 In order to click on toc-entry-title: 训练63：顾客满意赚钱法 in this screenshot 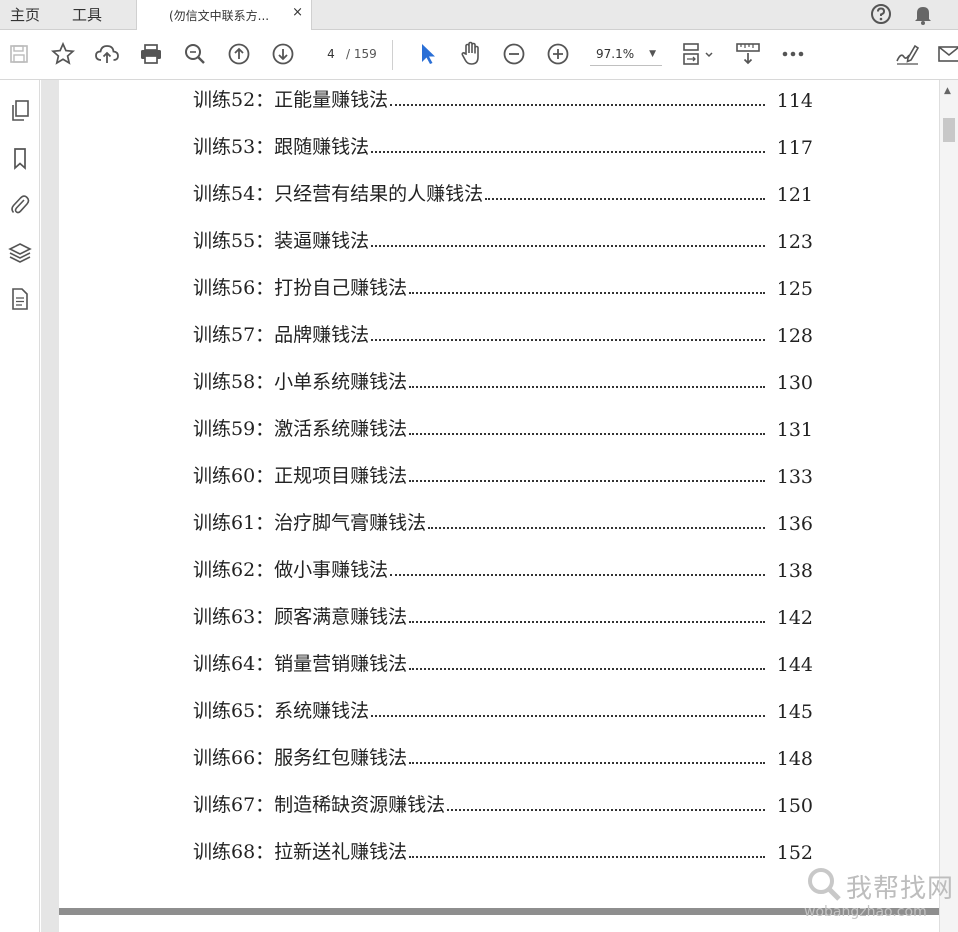, I will do `click(300, 617)`.